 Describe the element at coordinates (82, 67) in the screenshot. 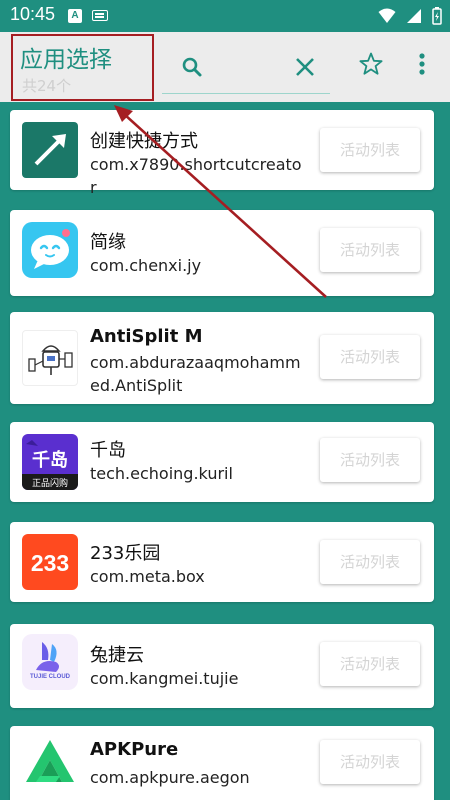

I see `annotation-highlight-box` at that location.